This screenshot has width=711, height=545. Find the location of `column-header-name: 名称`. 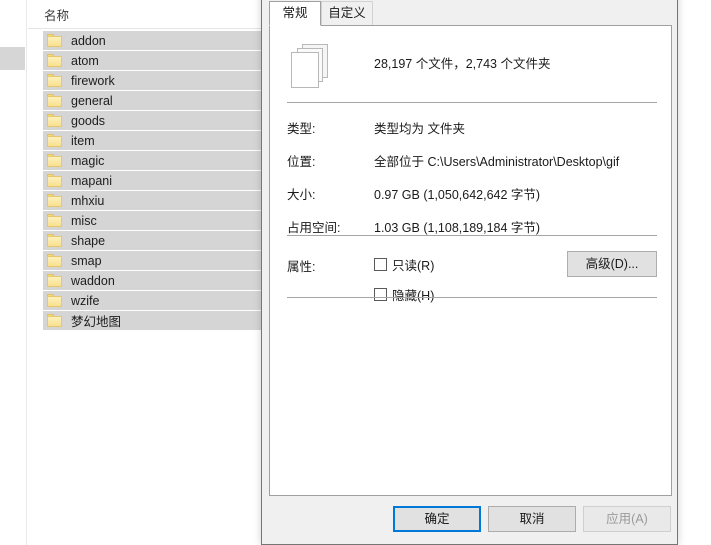

column-header-name: 名称 is located at coordinates (56, 14).